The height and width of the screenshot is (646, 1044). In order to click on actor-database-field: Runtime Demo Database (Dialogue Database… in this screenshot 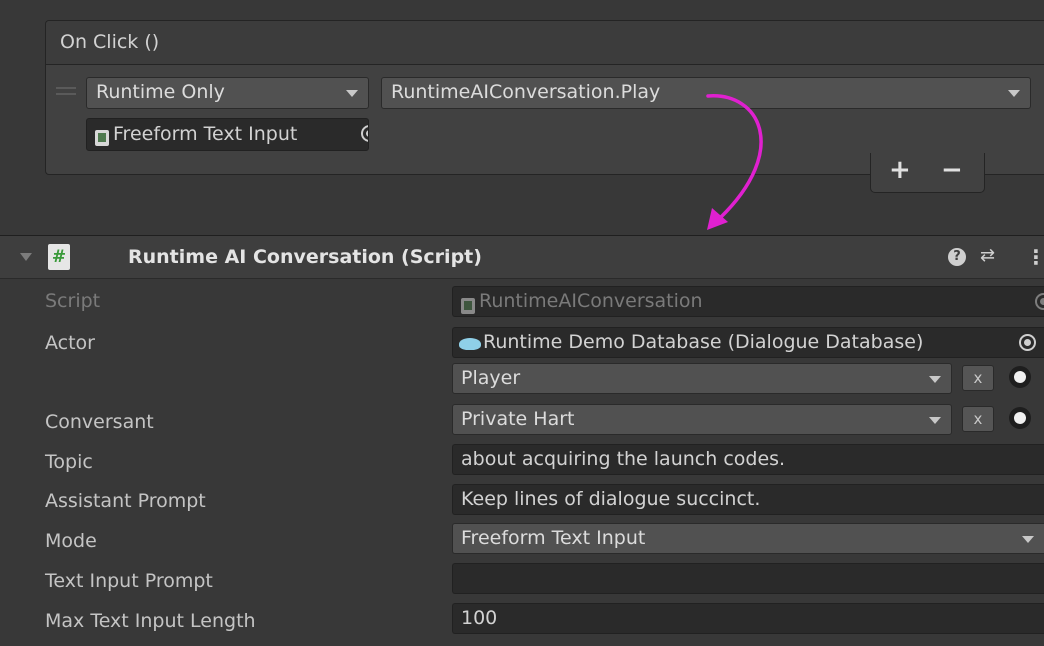, I will do `click(748, 342)`.